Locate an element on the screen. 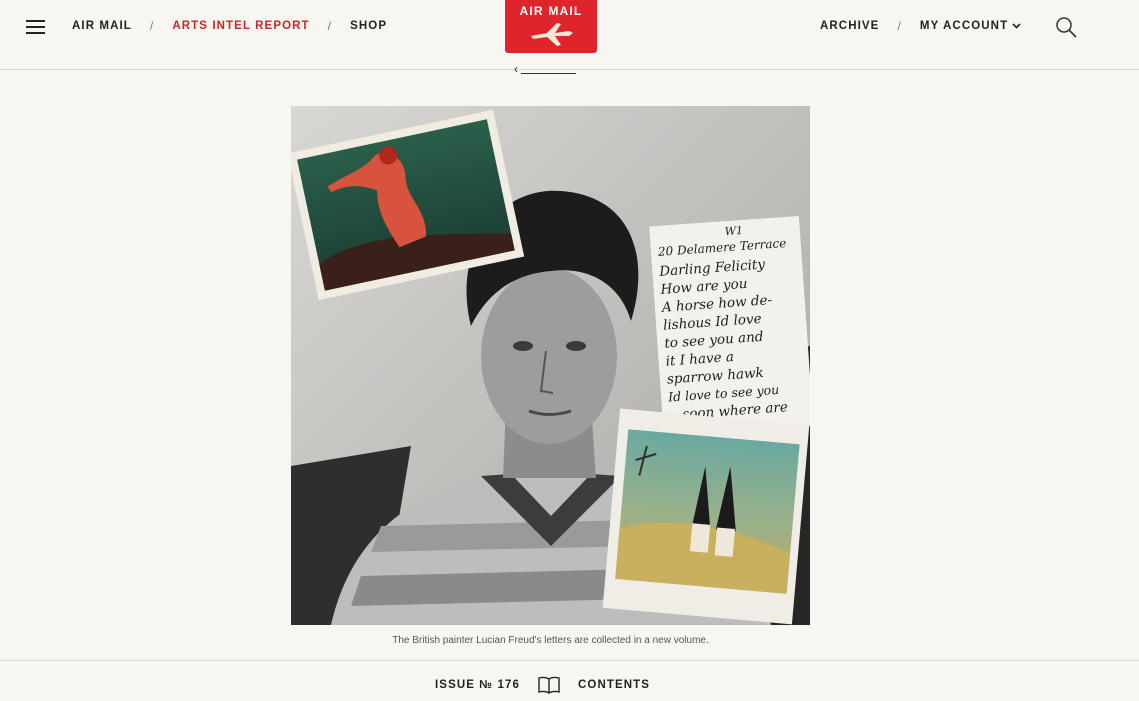  account-nav: ARCHIVE / MY ACCOUNT is located at coordinates (920, 26).